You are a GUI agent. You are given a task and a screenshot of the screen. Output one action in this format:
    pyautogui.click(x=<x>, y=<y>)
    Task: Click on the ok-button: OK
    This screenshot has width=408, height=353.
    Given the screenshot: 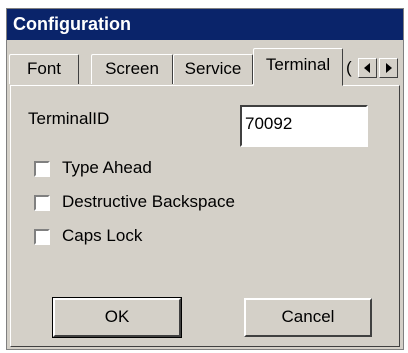 What is the action you would take?
    pyautogui.click(x=117, y=317)
    